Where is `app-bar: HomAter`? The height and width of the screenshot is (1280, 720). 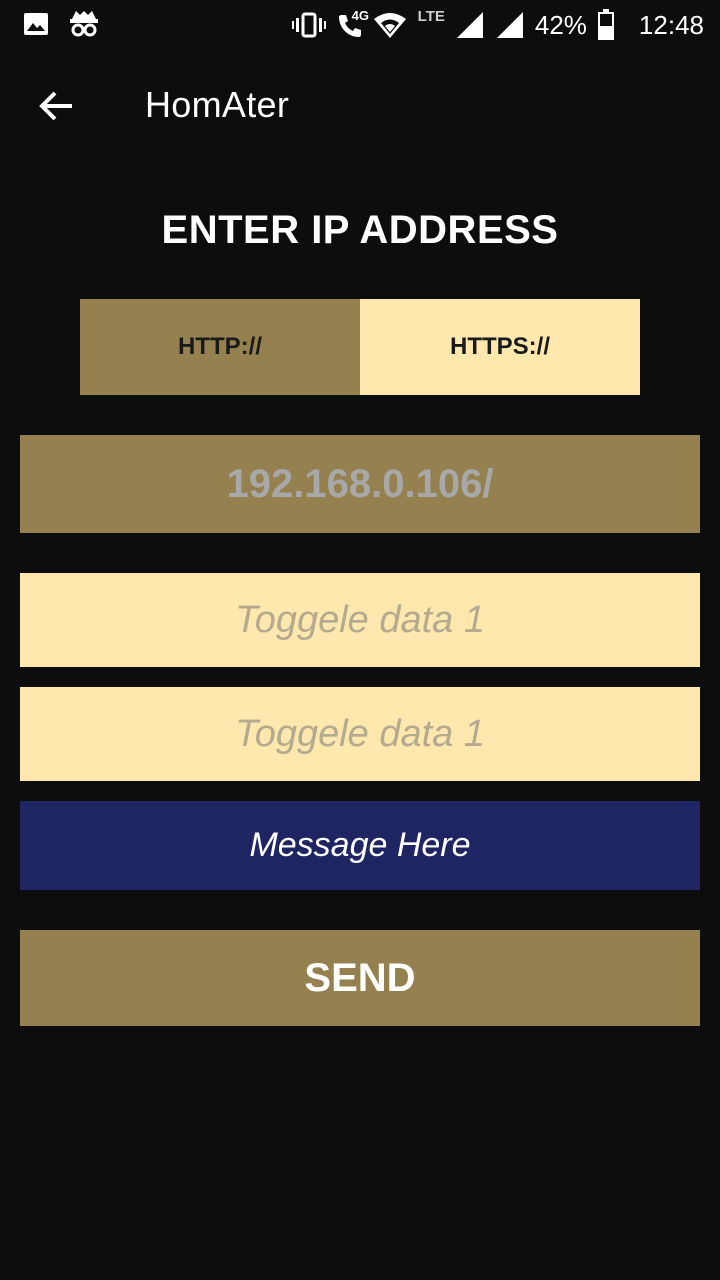 app-bar: HomAter is located at coordinates (360, 106).